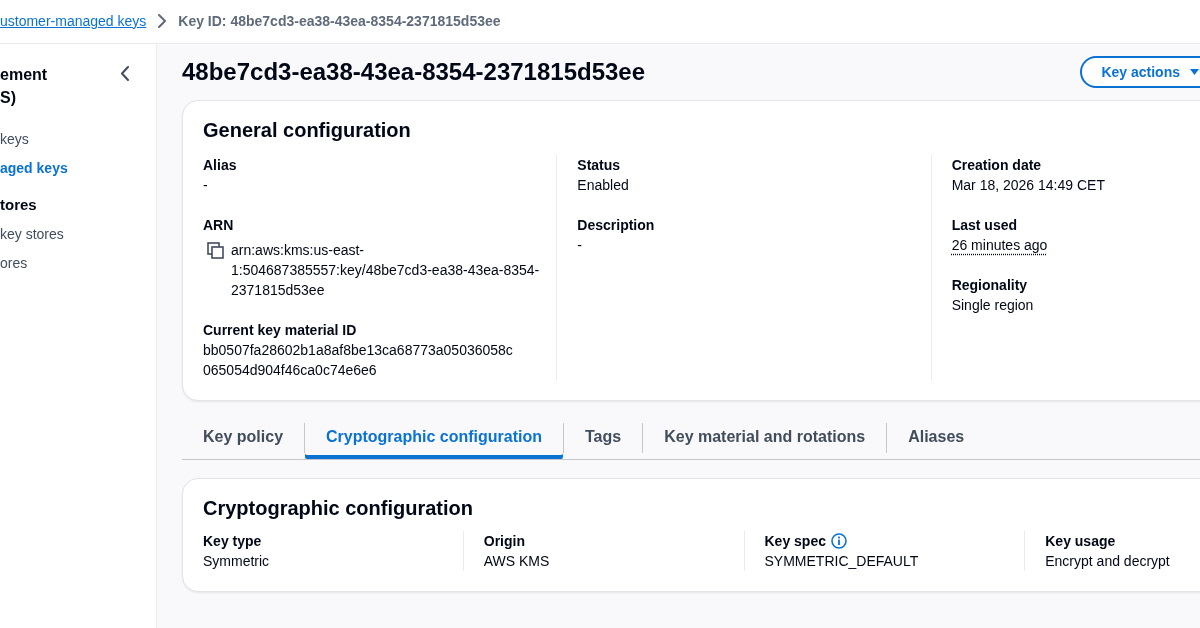 Image resolution: width=1200 pixels, height=628 pixels. I want to click on tab: Key material and rotations, so click(765, 437).